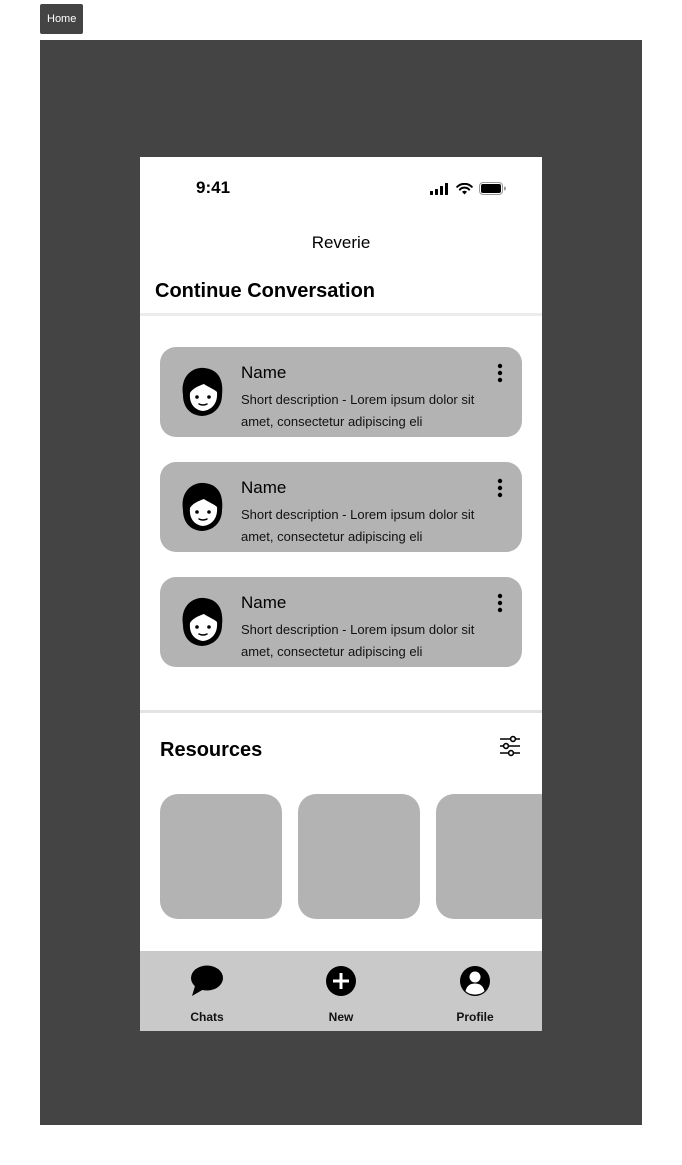 The image size is (682, 1165). I want to click on tab-label: Profile, so click(475, 1017).